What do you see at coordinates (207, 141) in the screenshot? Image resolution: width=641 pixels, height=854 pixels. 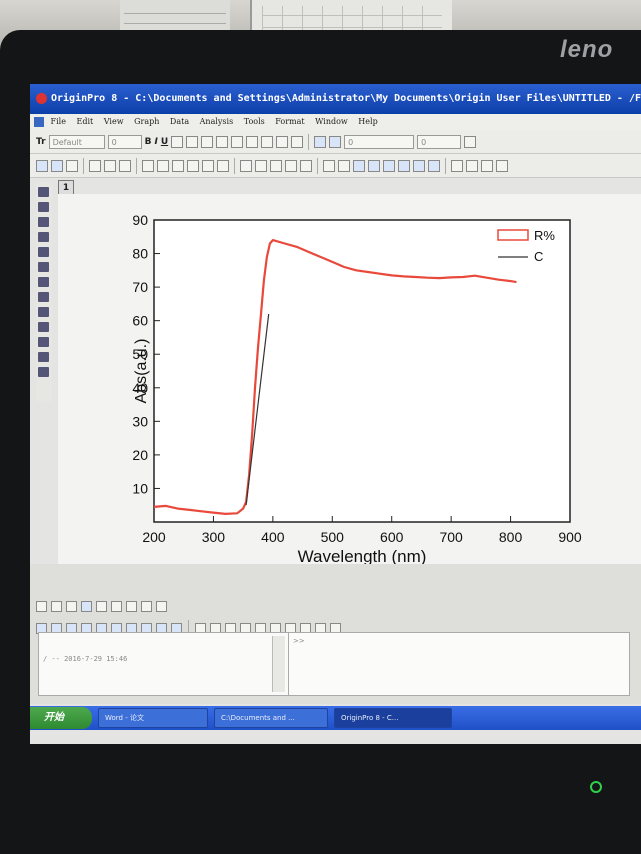 I see `supersubscript-icon` at bounding box center [207, 141].